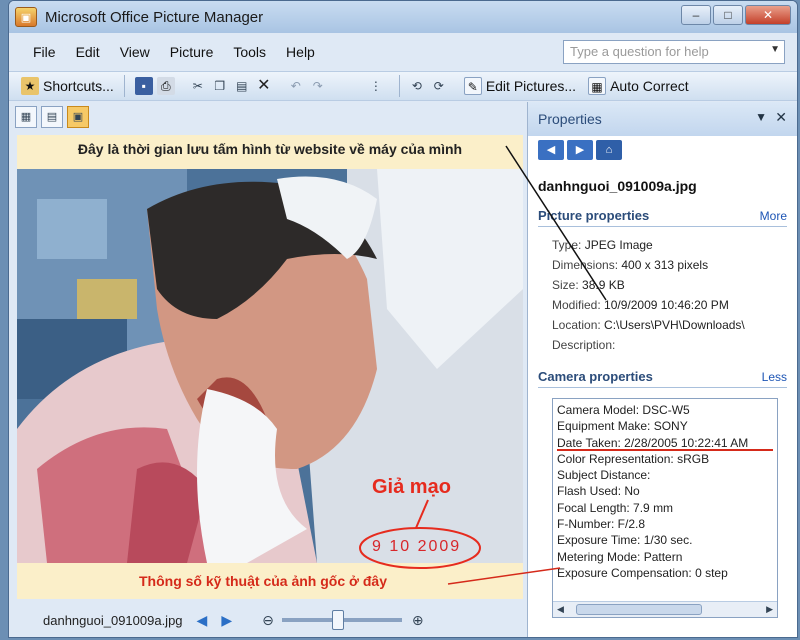 This screenshot has height=640, width=800. Describe the element at coordinates (551, 150) in the screenshot. I see `back-icon: ◀` at that location.